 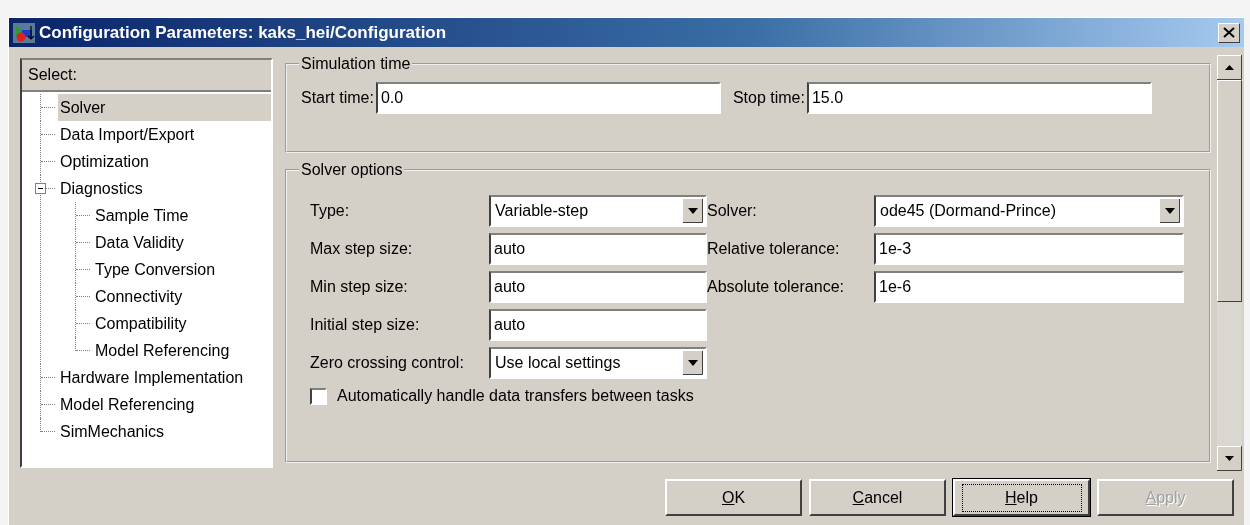 I want to click on tree-item: Hardware Implementation, so click(x=164, y=377).